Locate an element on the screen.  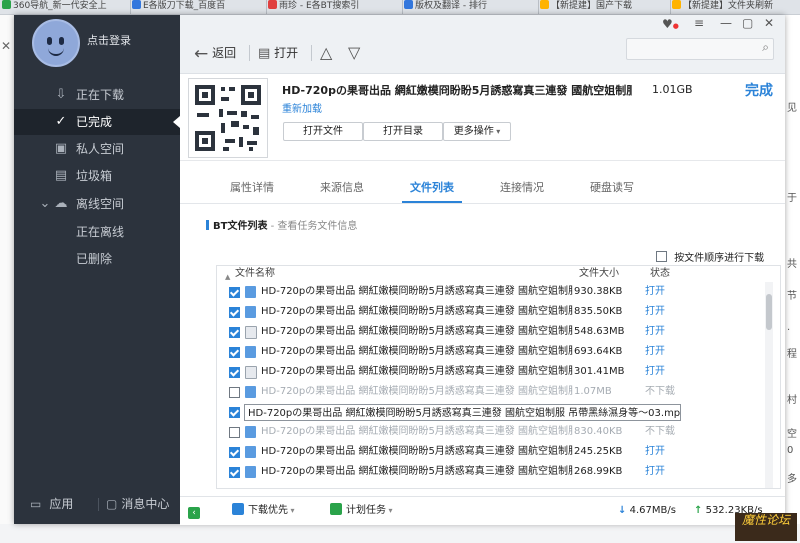
file-size: 268.99KB is located at coordinates (598, 471).